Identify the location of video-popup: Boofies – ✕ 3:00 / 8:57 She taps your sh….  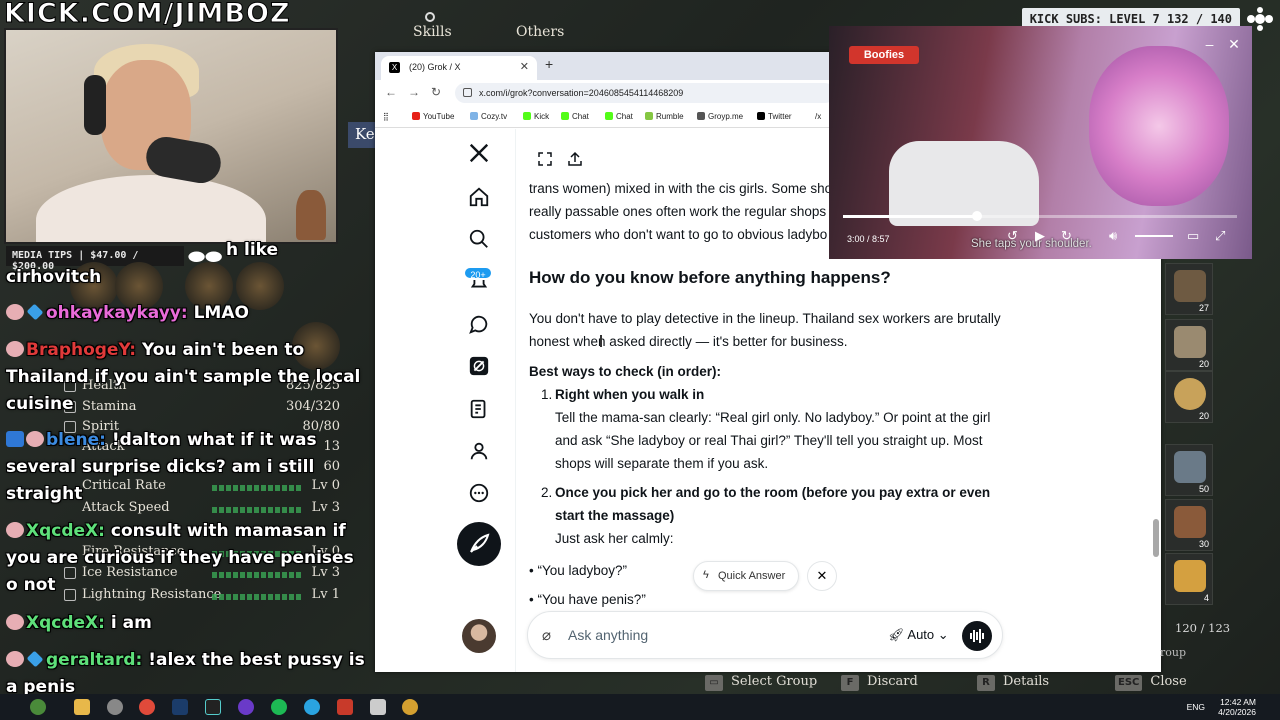
(1040, 142).